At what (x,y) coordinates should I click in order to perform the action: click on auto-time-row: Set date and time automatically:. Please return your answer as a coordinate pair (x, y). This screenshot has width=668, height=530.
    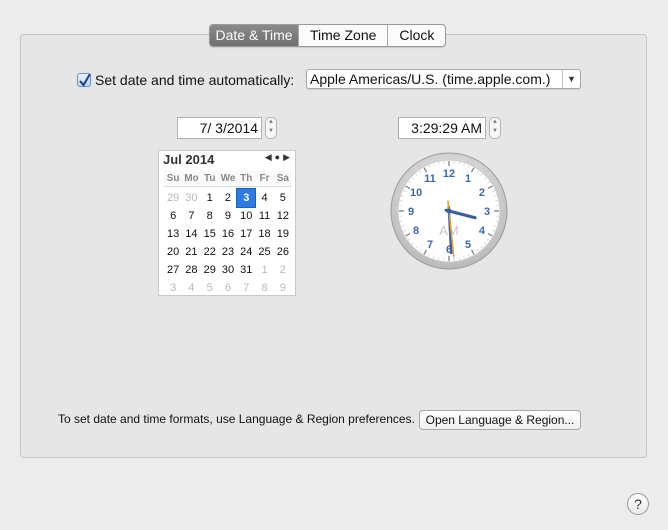
    Looking at the image, I should click on (185, 80).